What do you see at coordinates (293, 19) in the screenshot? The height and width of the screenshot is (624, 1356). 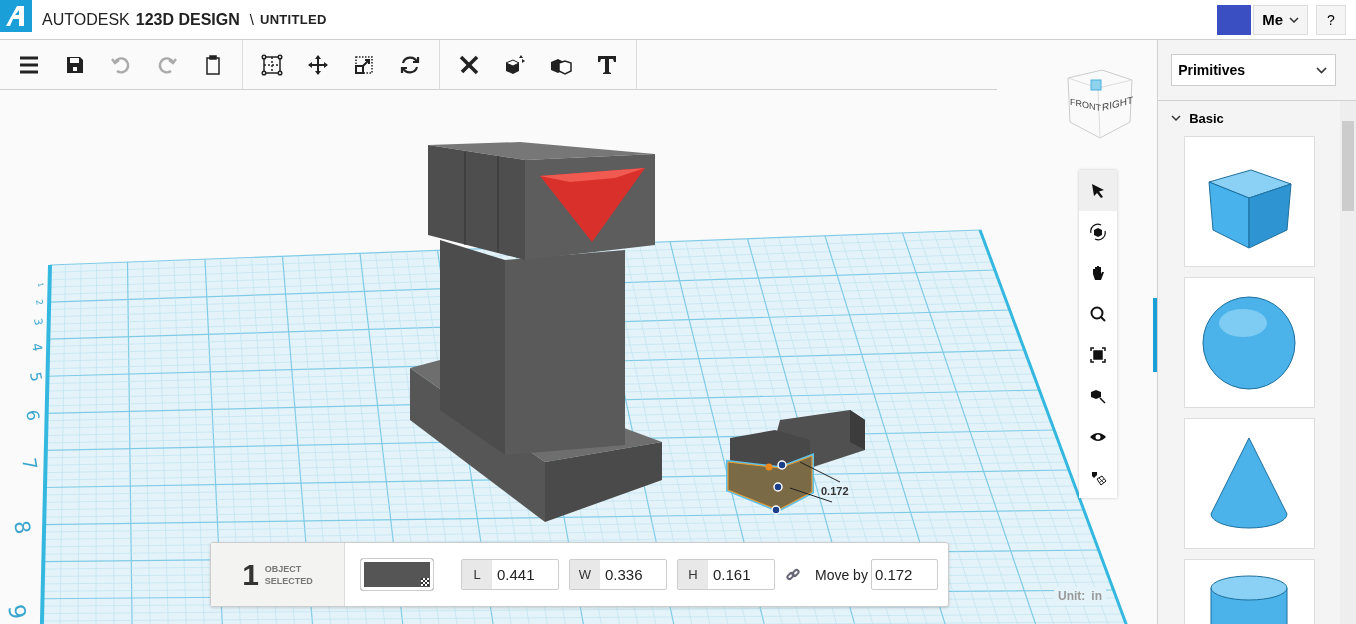 I see `document-title: UNTITLED` at bounding box center [293, 19].